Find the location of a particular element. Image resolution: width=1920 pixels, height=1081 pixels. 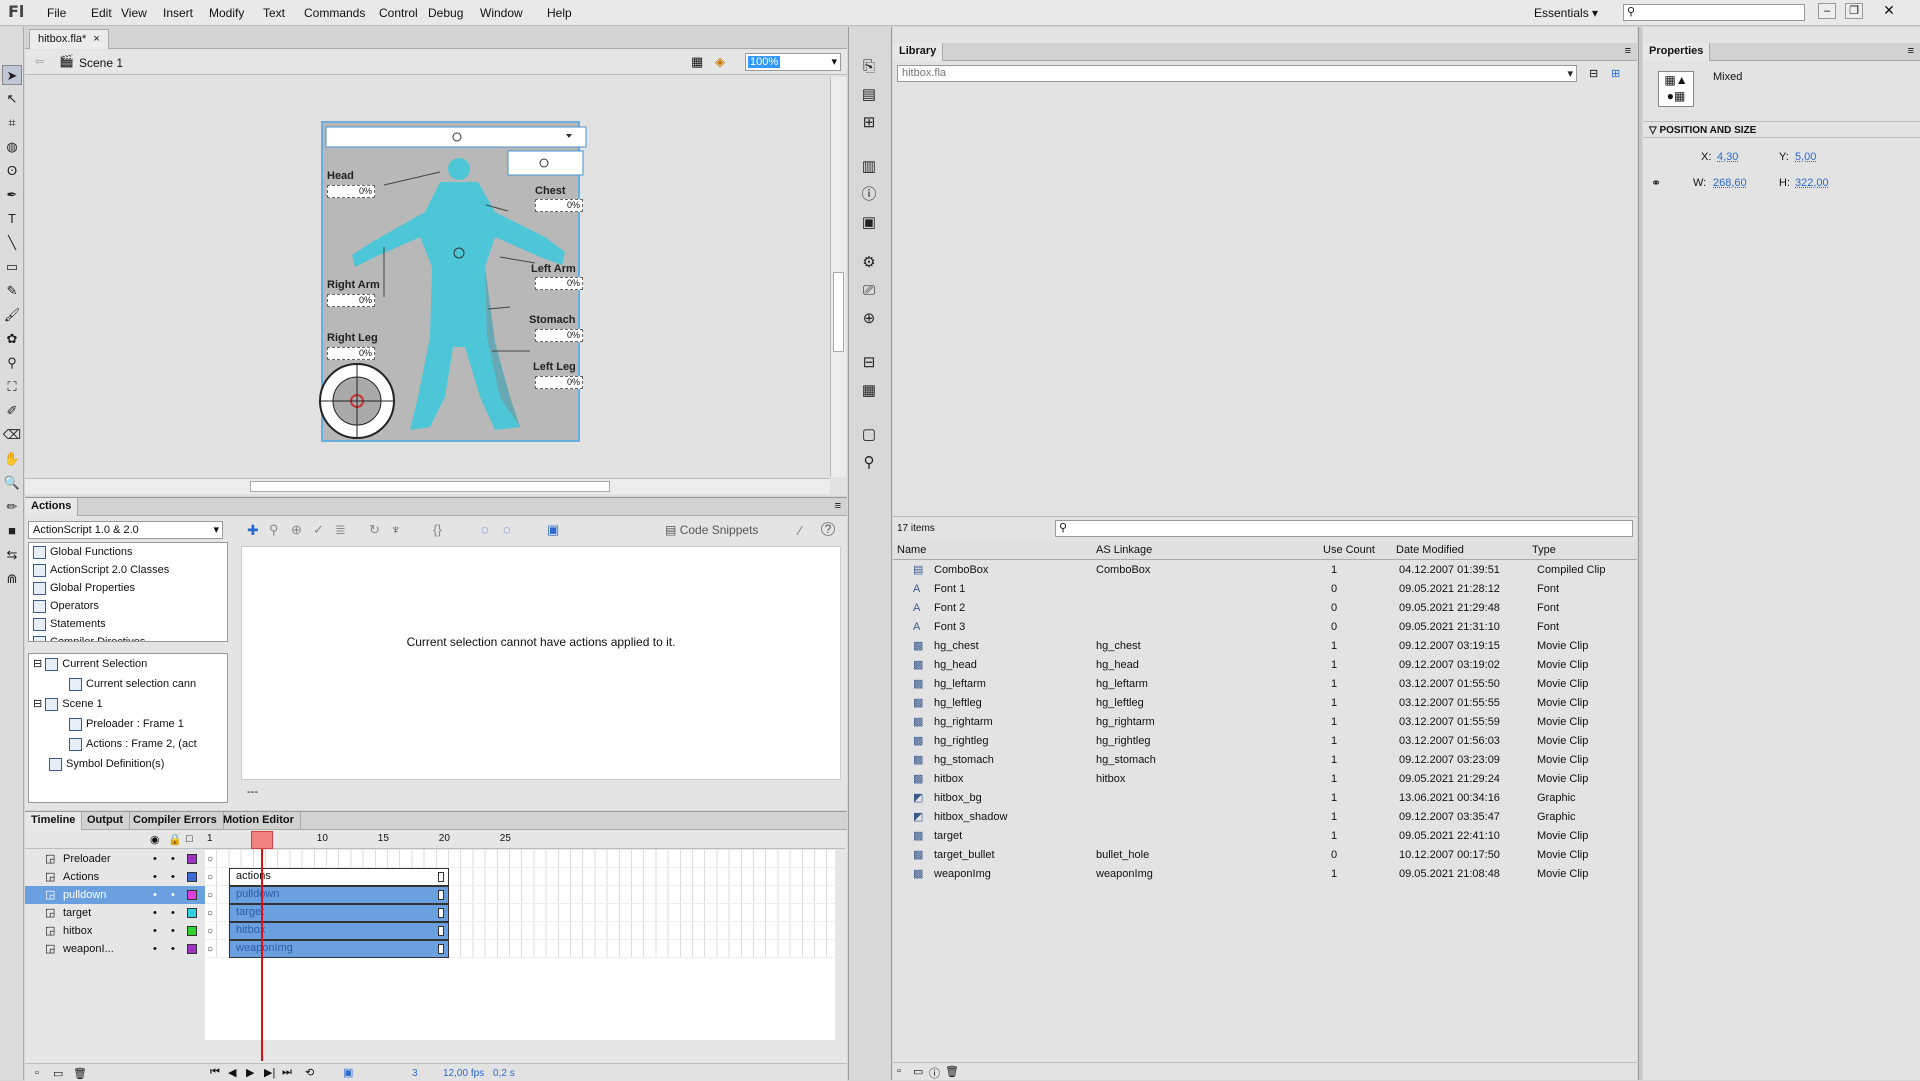

navigator-item: ⊟ Current Selection is located at coordinates (128, 664).